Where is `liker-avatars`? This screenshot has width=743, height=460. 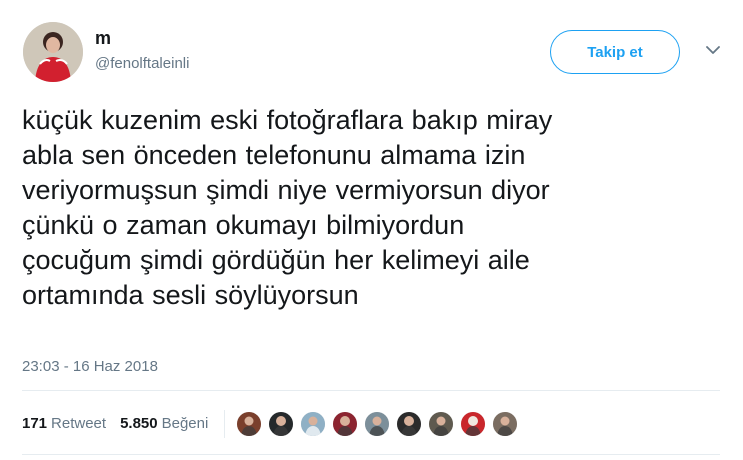 liker-avatars is located at coordinates (381, 424).